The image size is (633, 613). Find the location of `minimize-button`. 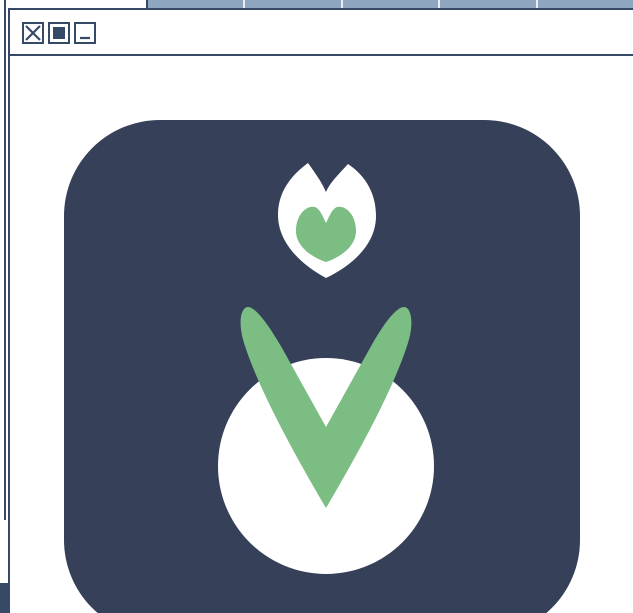

minimize-button is located at coordinates (85, 33).